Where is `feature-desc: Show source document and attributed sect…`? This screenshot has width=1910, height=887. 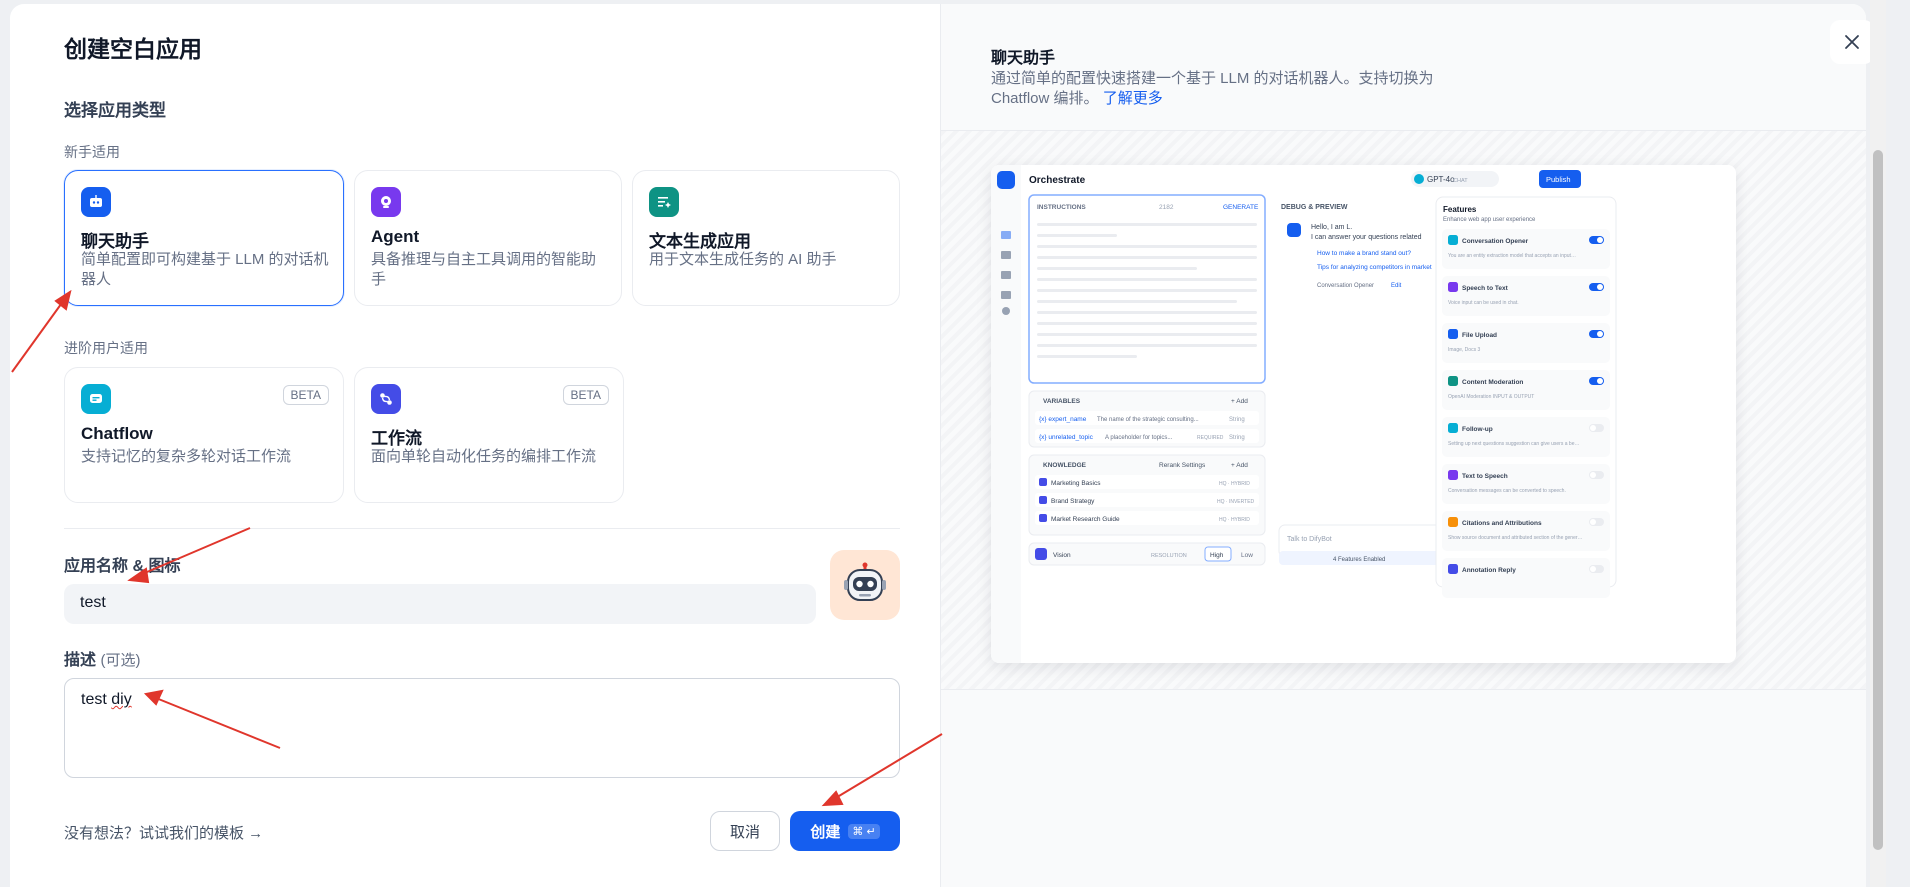 feature-desc: Show source document and attributed sect… is located at coordinates (1515, 538).